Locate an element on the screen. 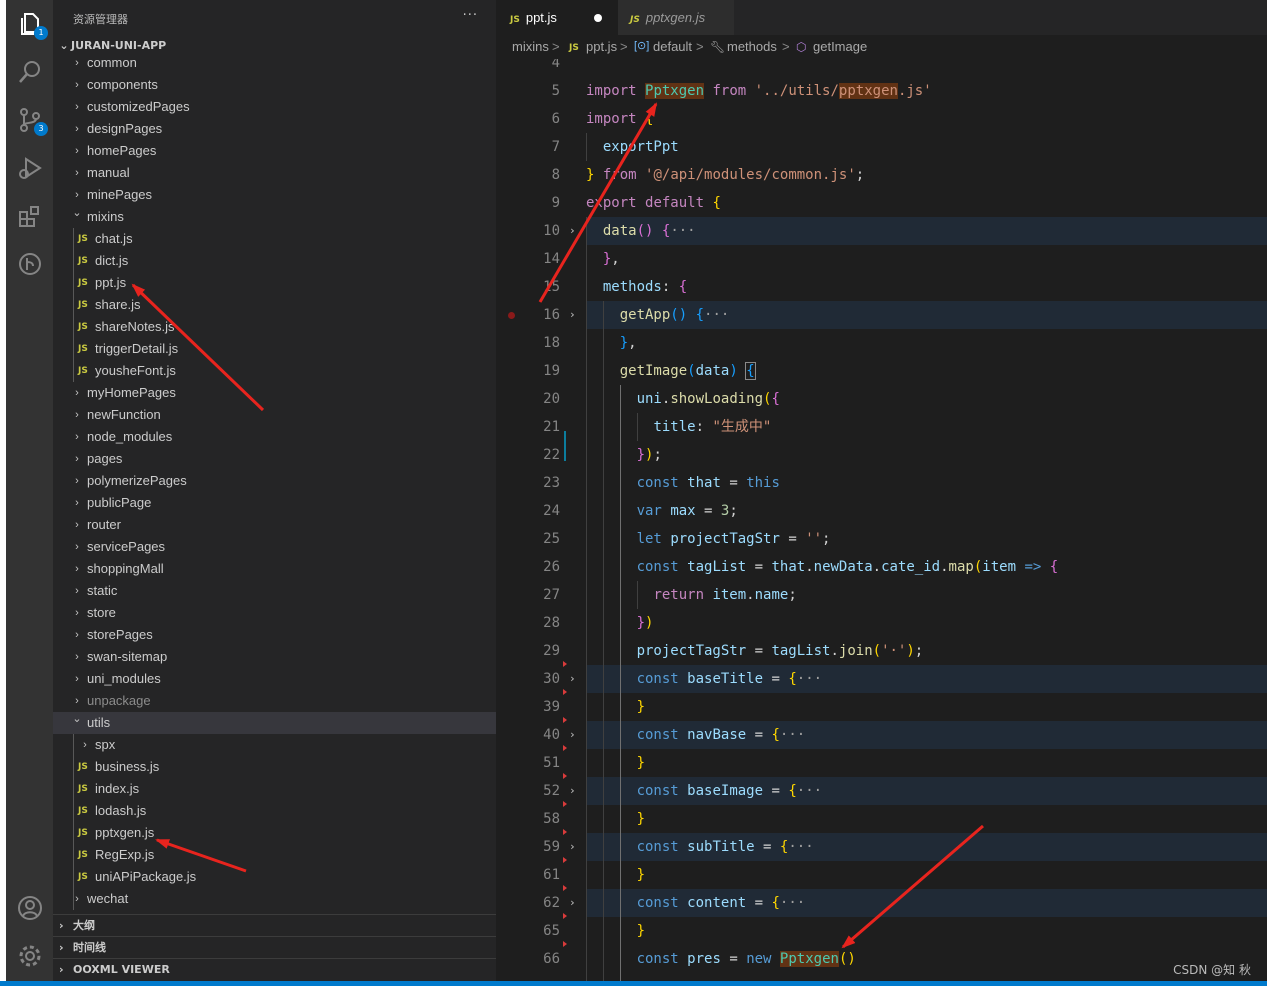 The image size is (1267, 986). panel-section: › 大纲 is located at coordinates (274, 925).